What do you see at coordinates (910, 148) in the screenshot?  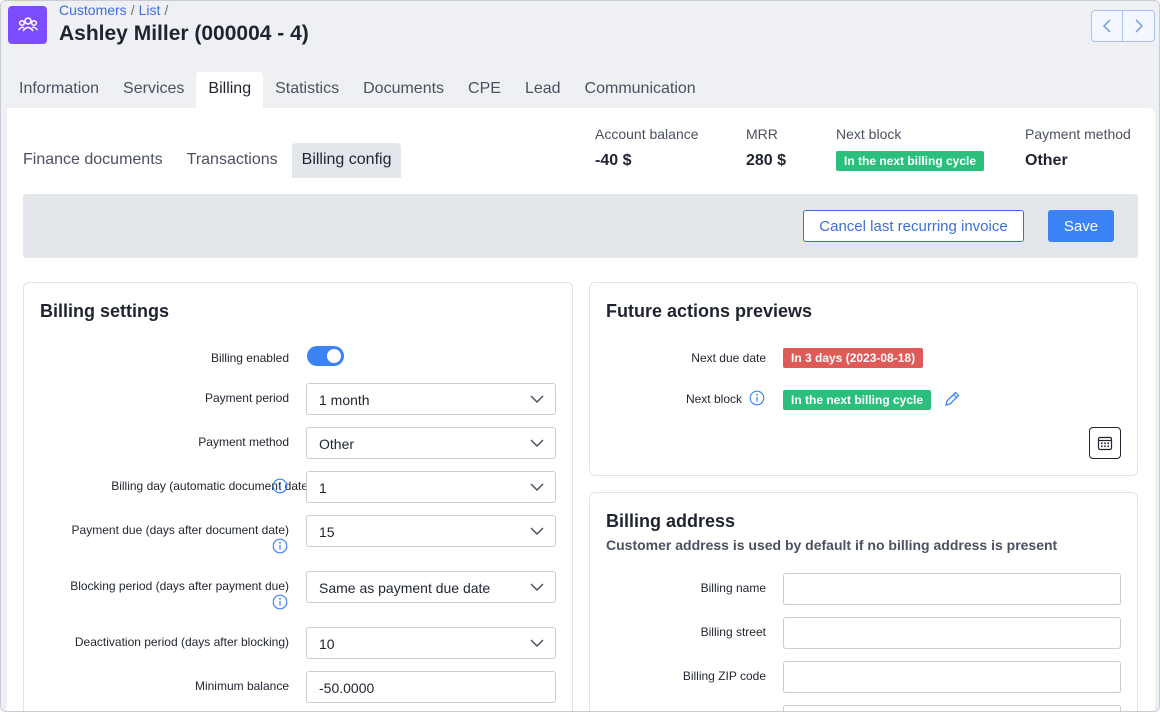 I see `next-block-summary: Next block In the next billing cycle` at bounding box center [910, 148].